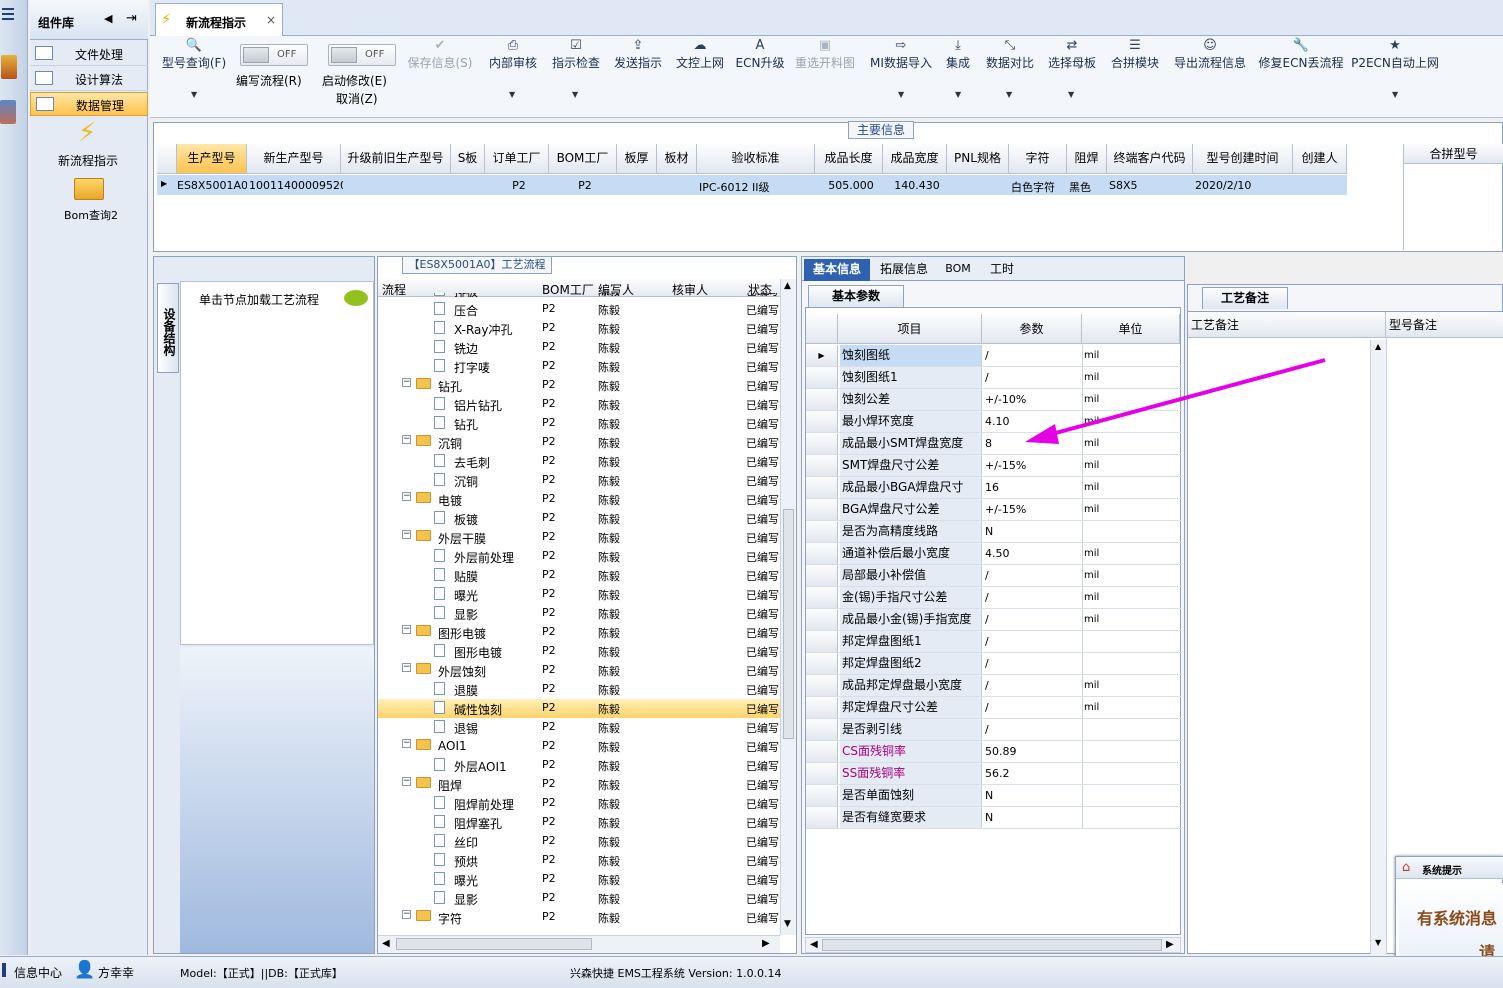  Describe the element at coordinates (578, 689) in the screenshot. I see `tree-row: 退膜 P2 陈毅 已编写` at that location.